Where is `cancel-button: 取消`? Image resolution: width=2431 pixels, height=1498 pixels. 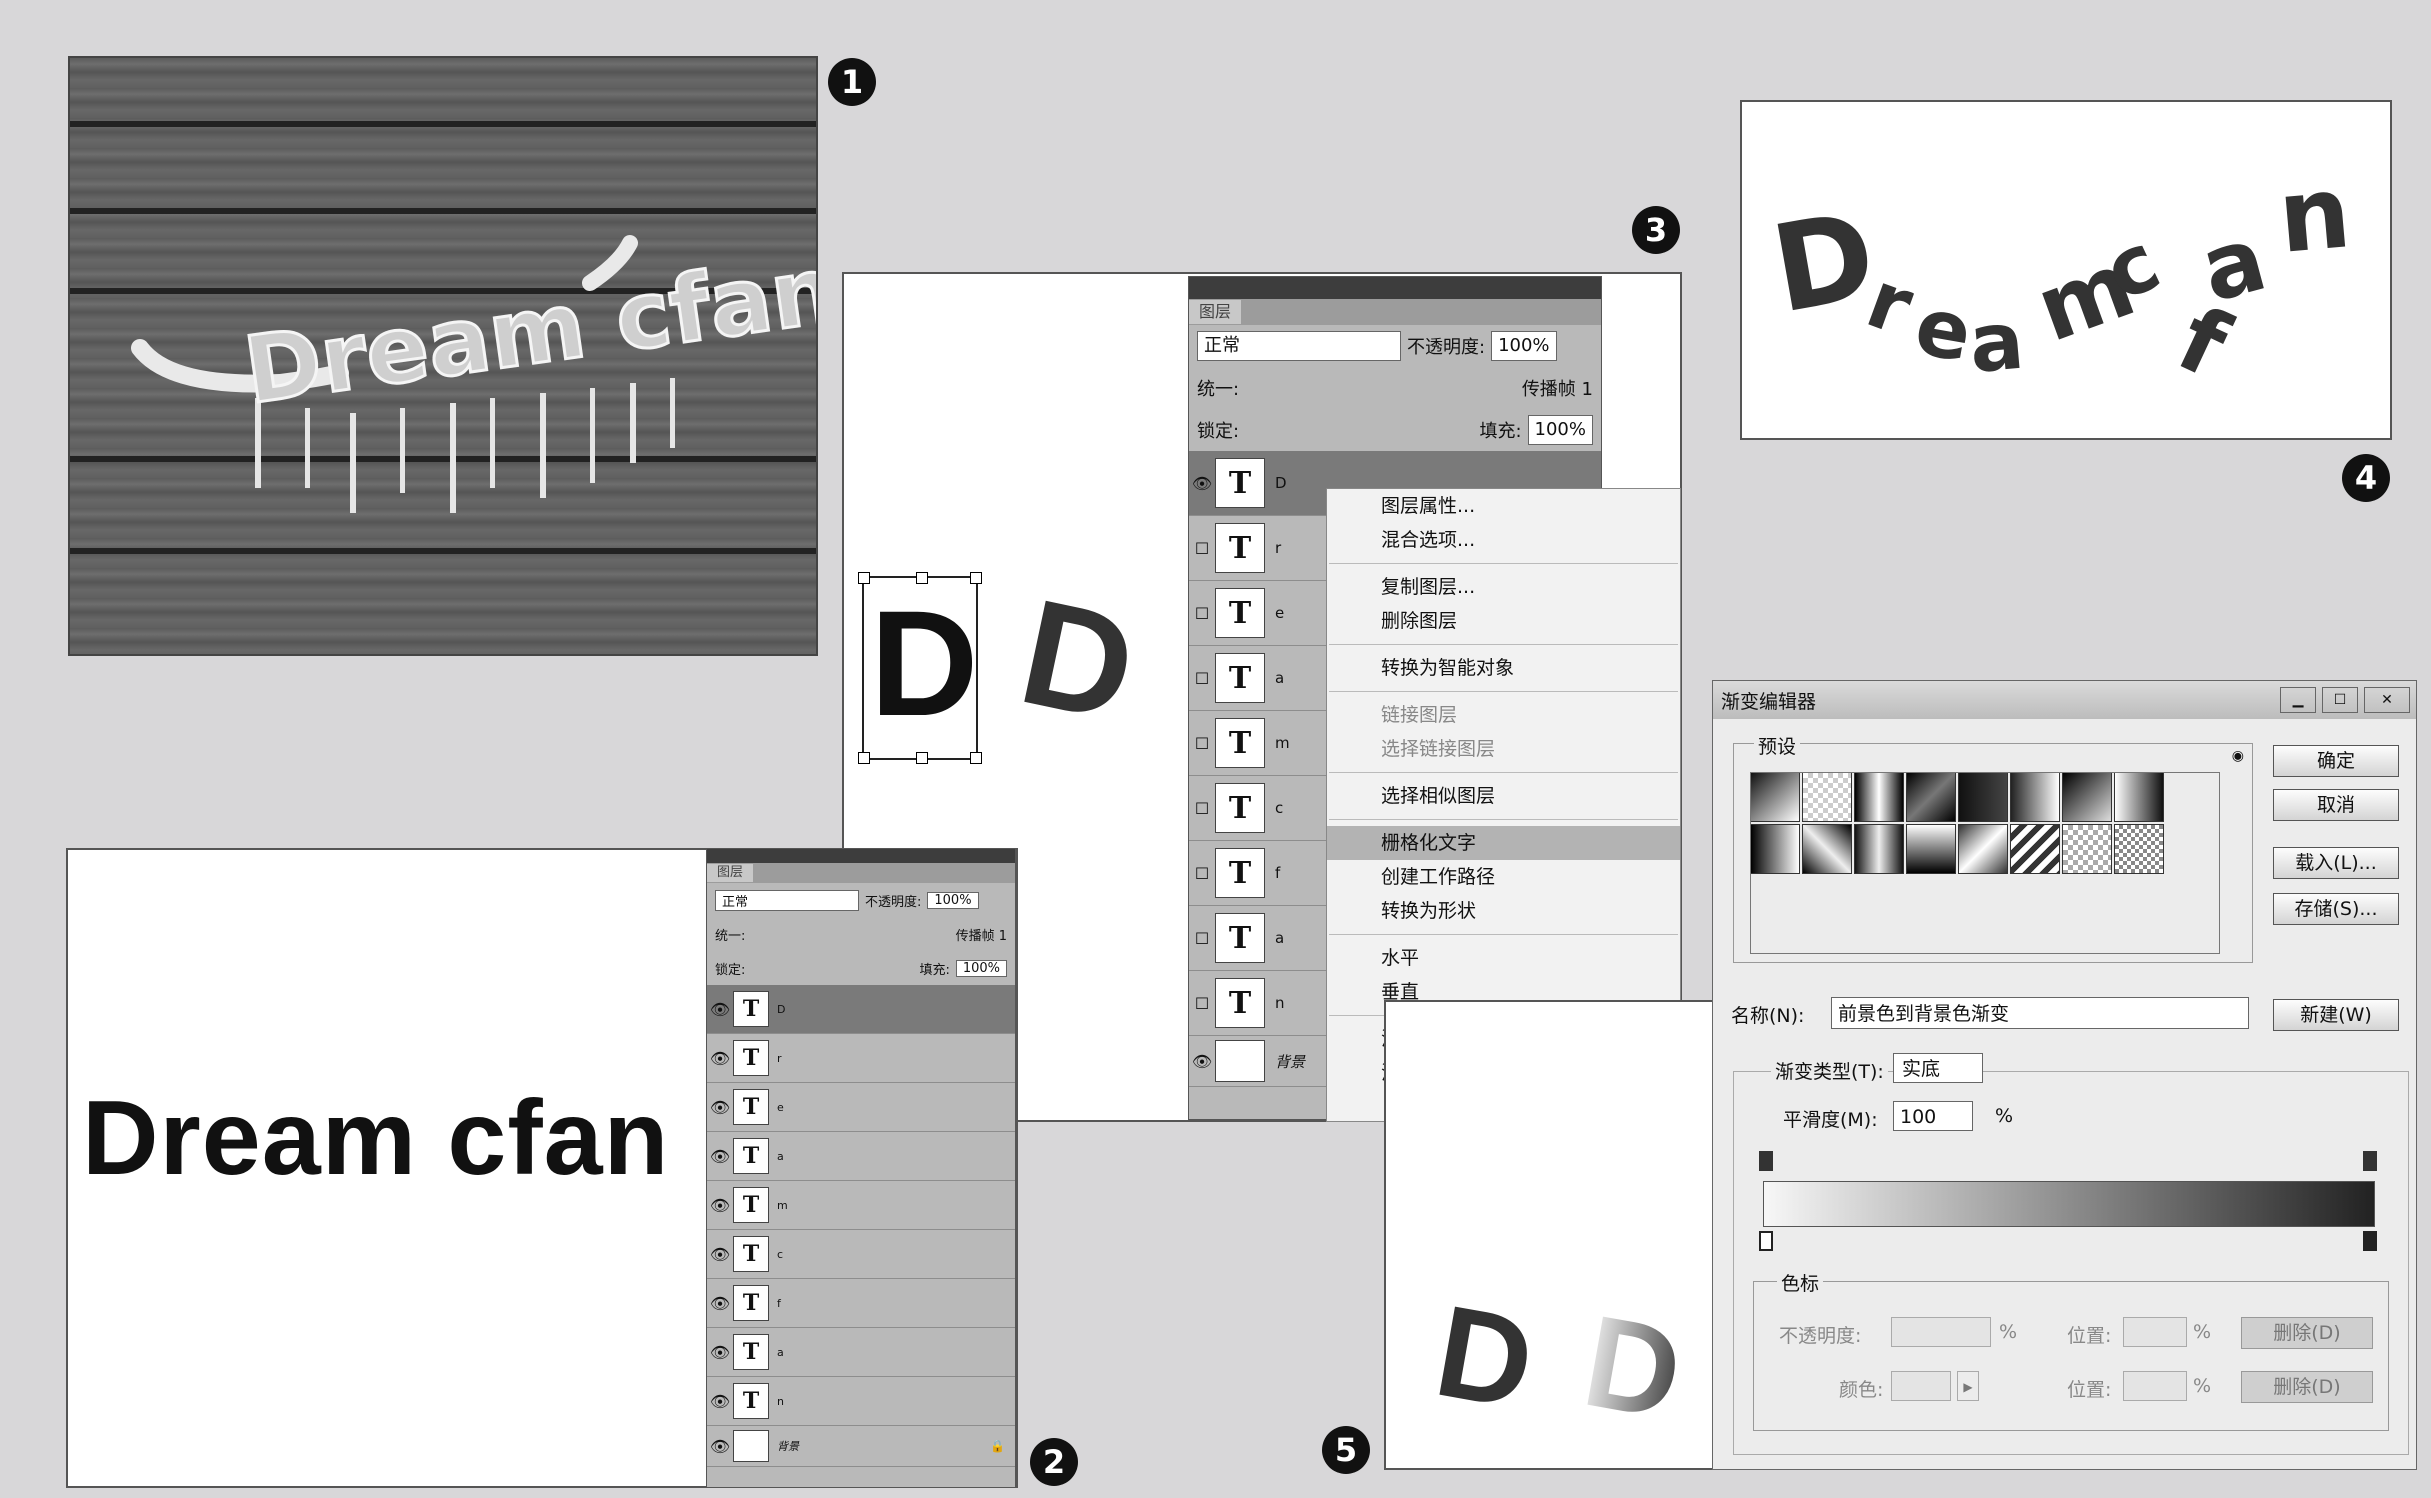
cancel-button: 取消 is located at coordinates (2336, 805).